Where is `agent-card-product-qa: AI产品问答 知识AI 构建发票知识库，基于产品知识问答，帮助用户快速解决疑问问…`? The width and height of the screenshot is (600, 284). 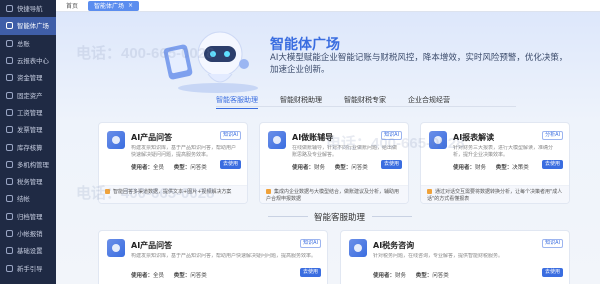
agent-card-product-qa: AI产品问答 知识AI 构建发票知识库，基于产品知识问答，帮助用户快速解决疑问问… is located at coordinates (173, 163).